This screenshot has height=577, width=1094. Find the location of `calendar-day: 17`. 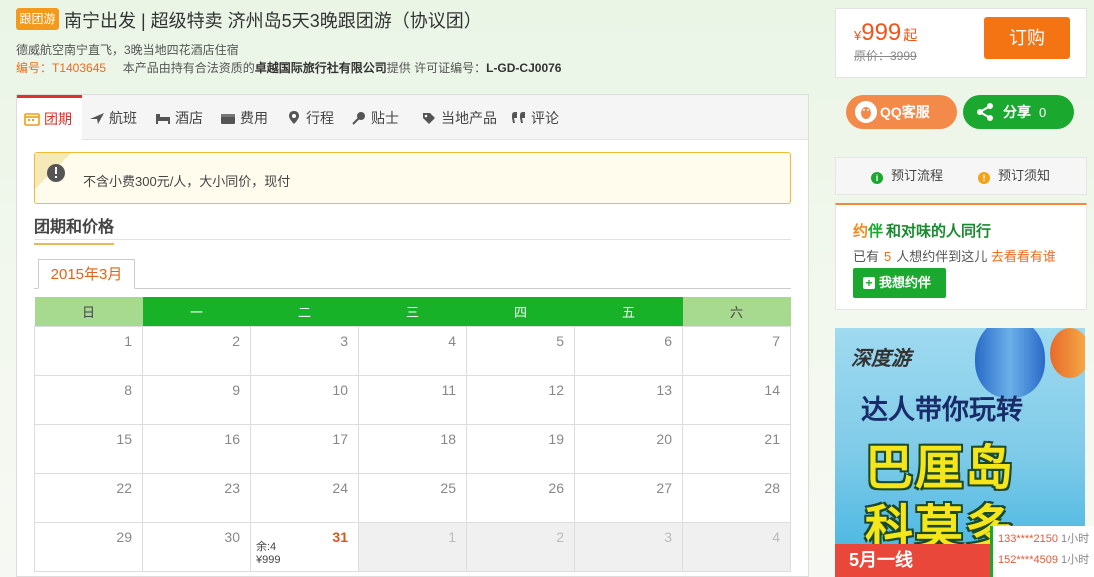

calendar-day: 17 is located at coordinates (304, 448).